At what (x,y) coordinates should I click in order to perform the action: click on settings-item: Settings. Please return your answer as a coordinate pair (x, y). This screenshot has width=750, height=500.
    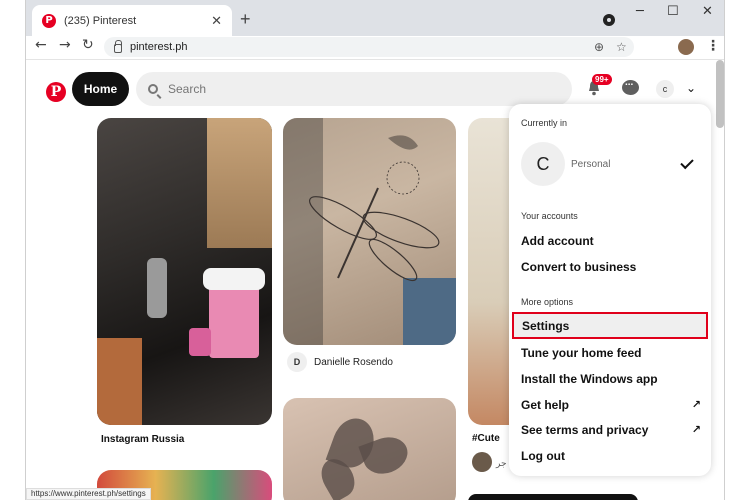
    Looking at the image, I should click on (610, 325).